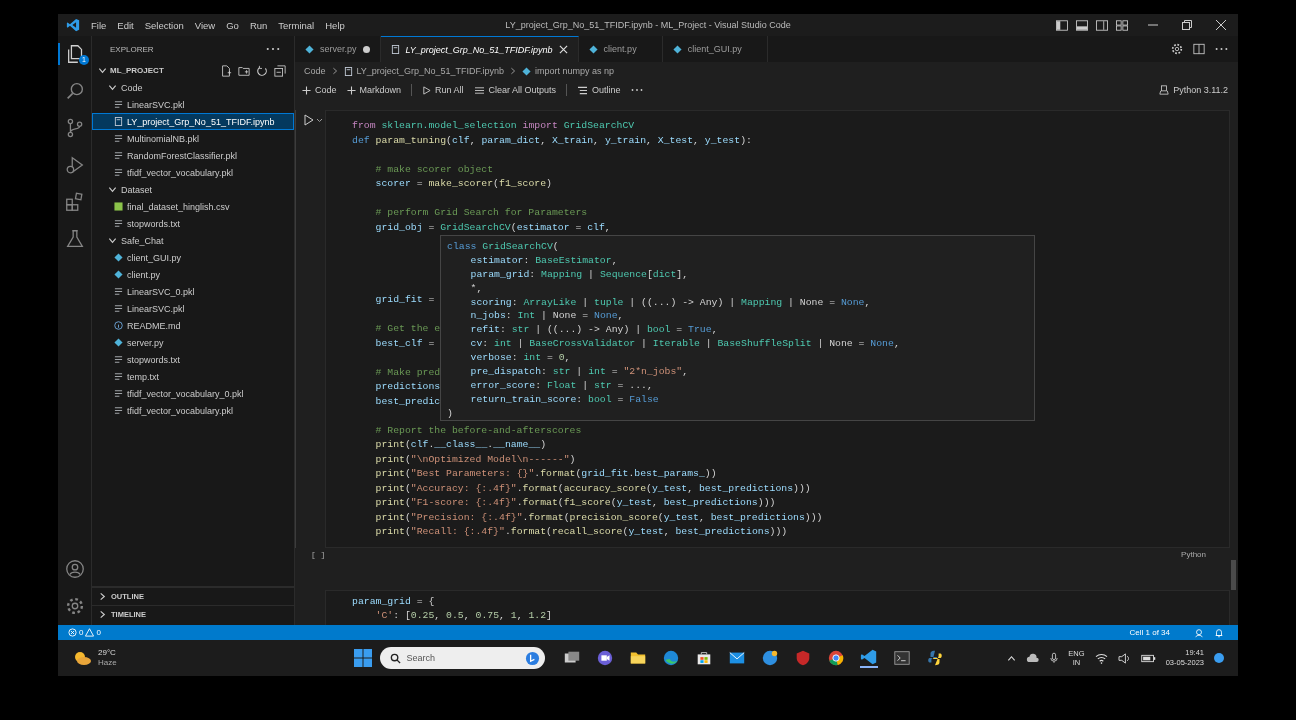 This screenshot has width=1296, height=720. What do you see at coordinates (769, 658) in the screenshot?
I see `app-icon` at bounding box center [769, 658].